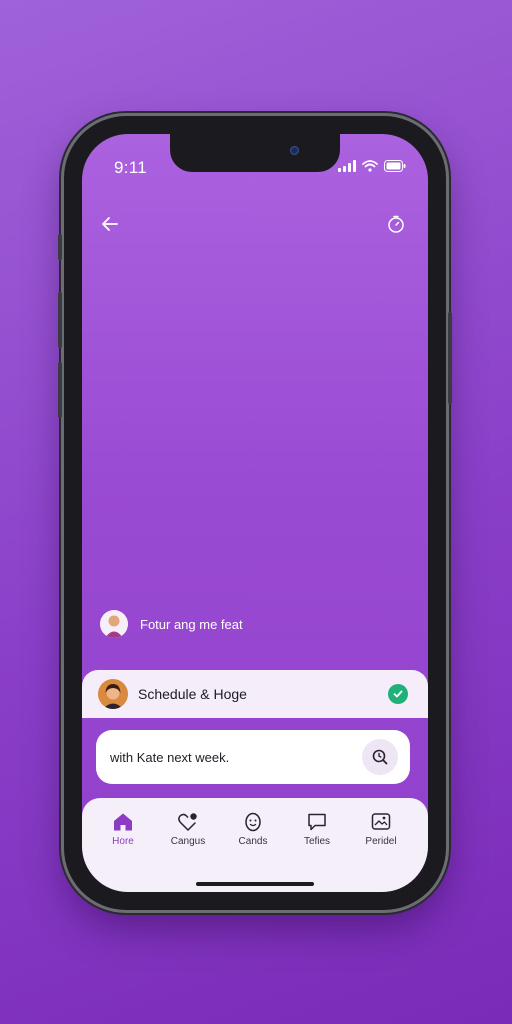 This screenshot has height=1024, width=512. I want to click on message-input: with Kate next week., so click(253, 757).